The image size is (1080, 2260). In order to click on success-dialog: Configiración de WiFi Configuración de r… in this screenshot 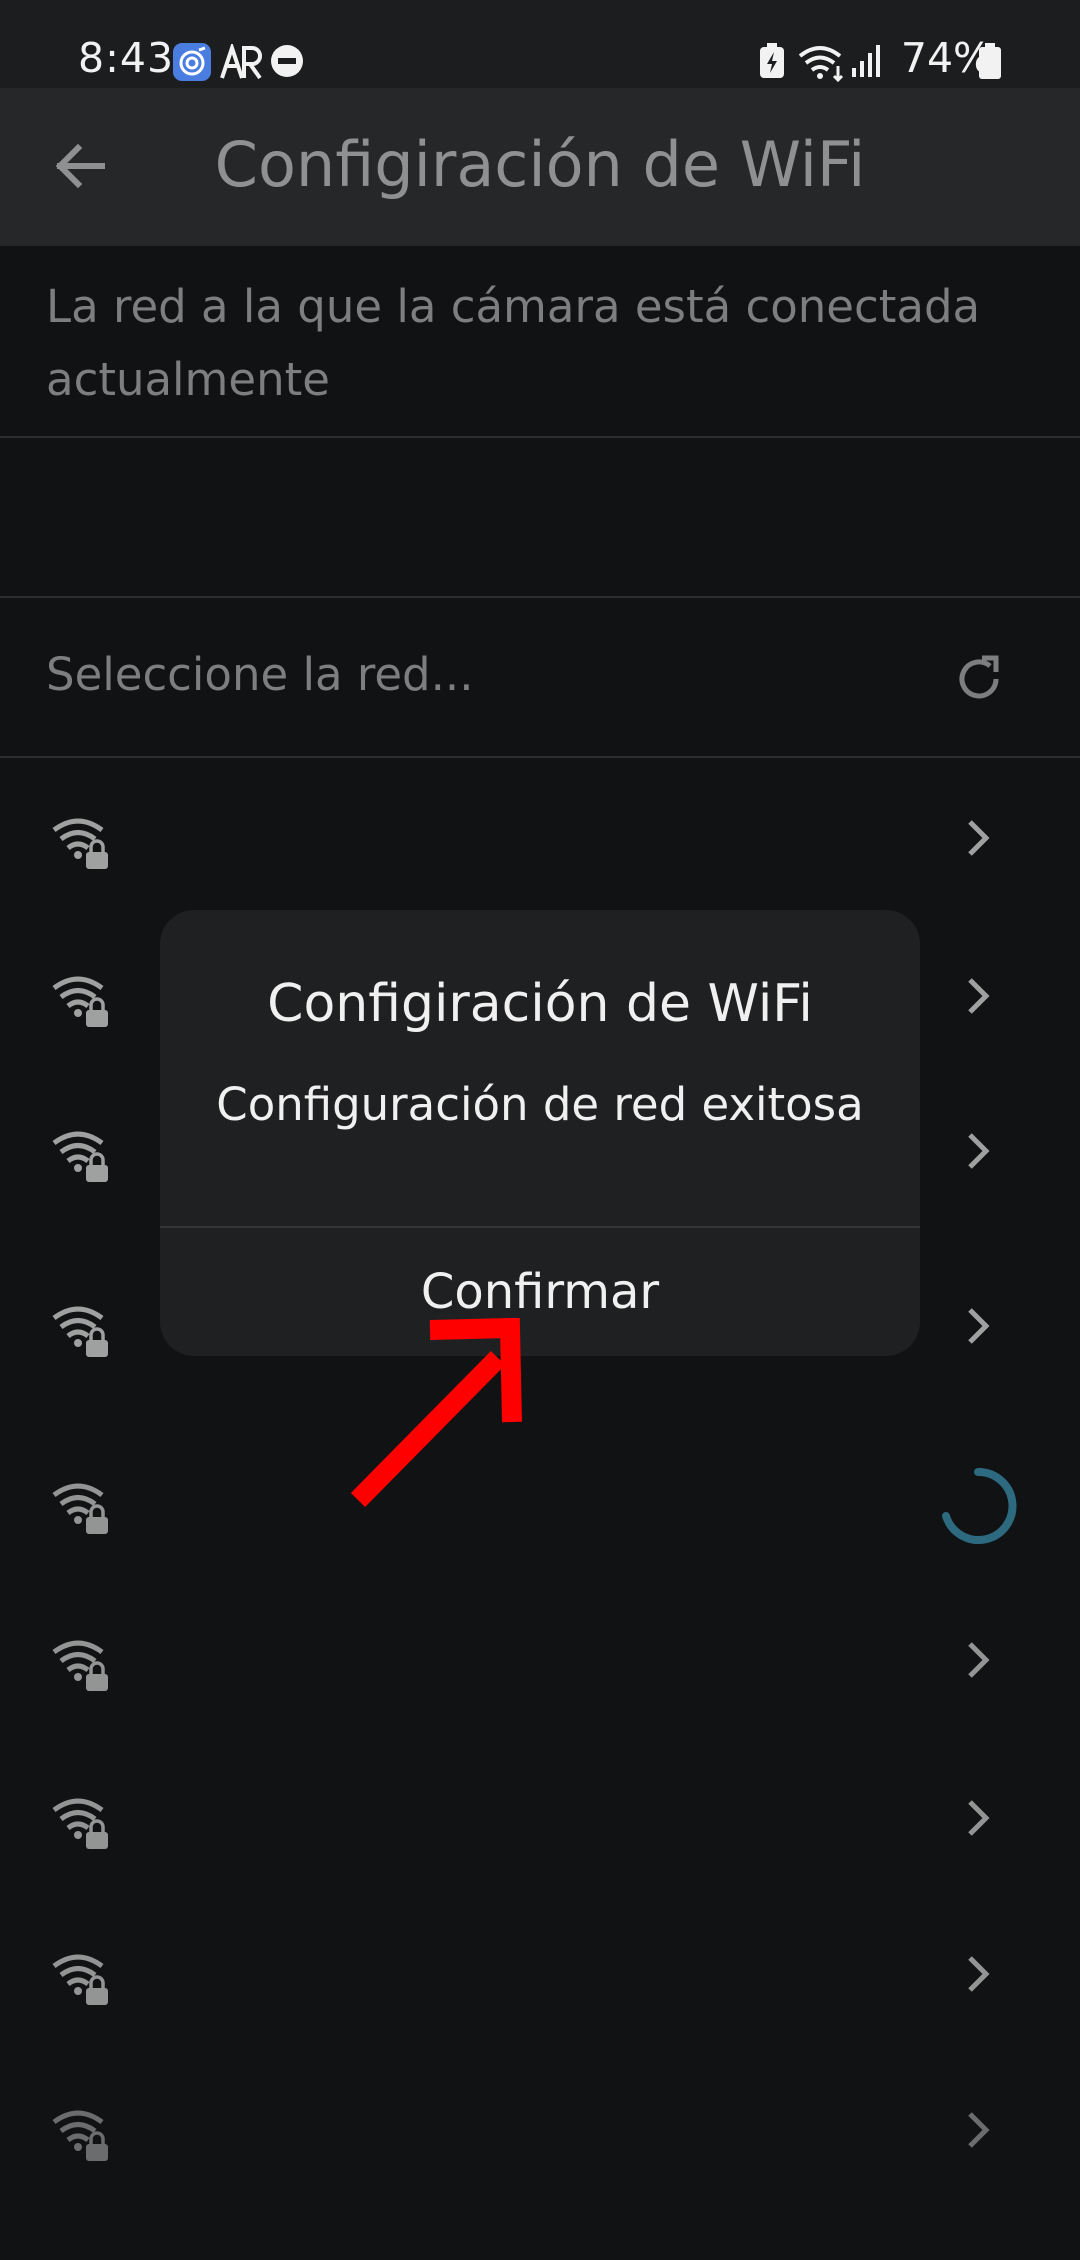, I will do `click(540, 1133)`.